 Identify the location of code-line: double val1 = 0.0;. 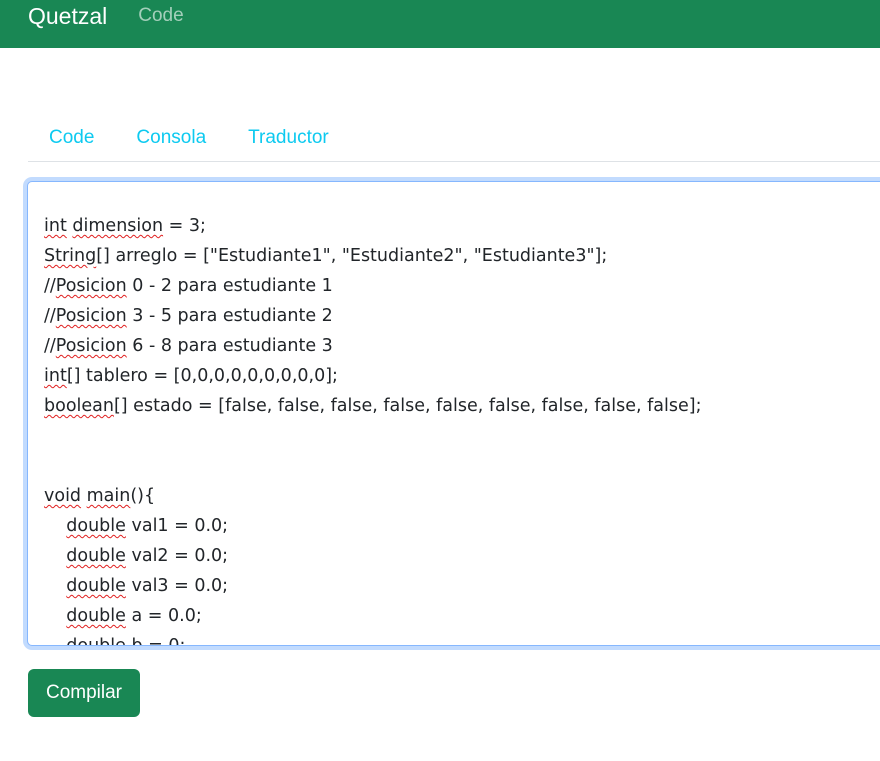
(373, 526).